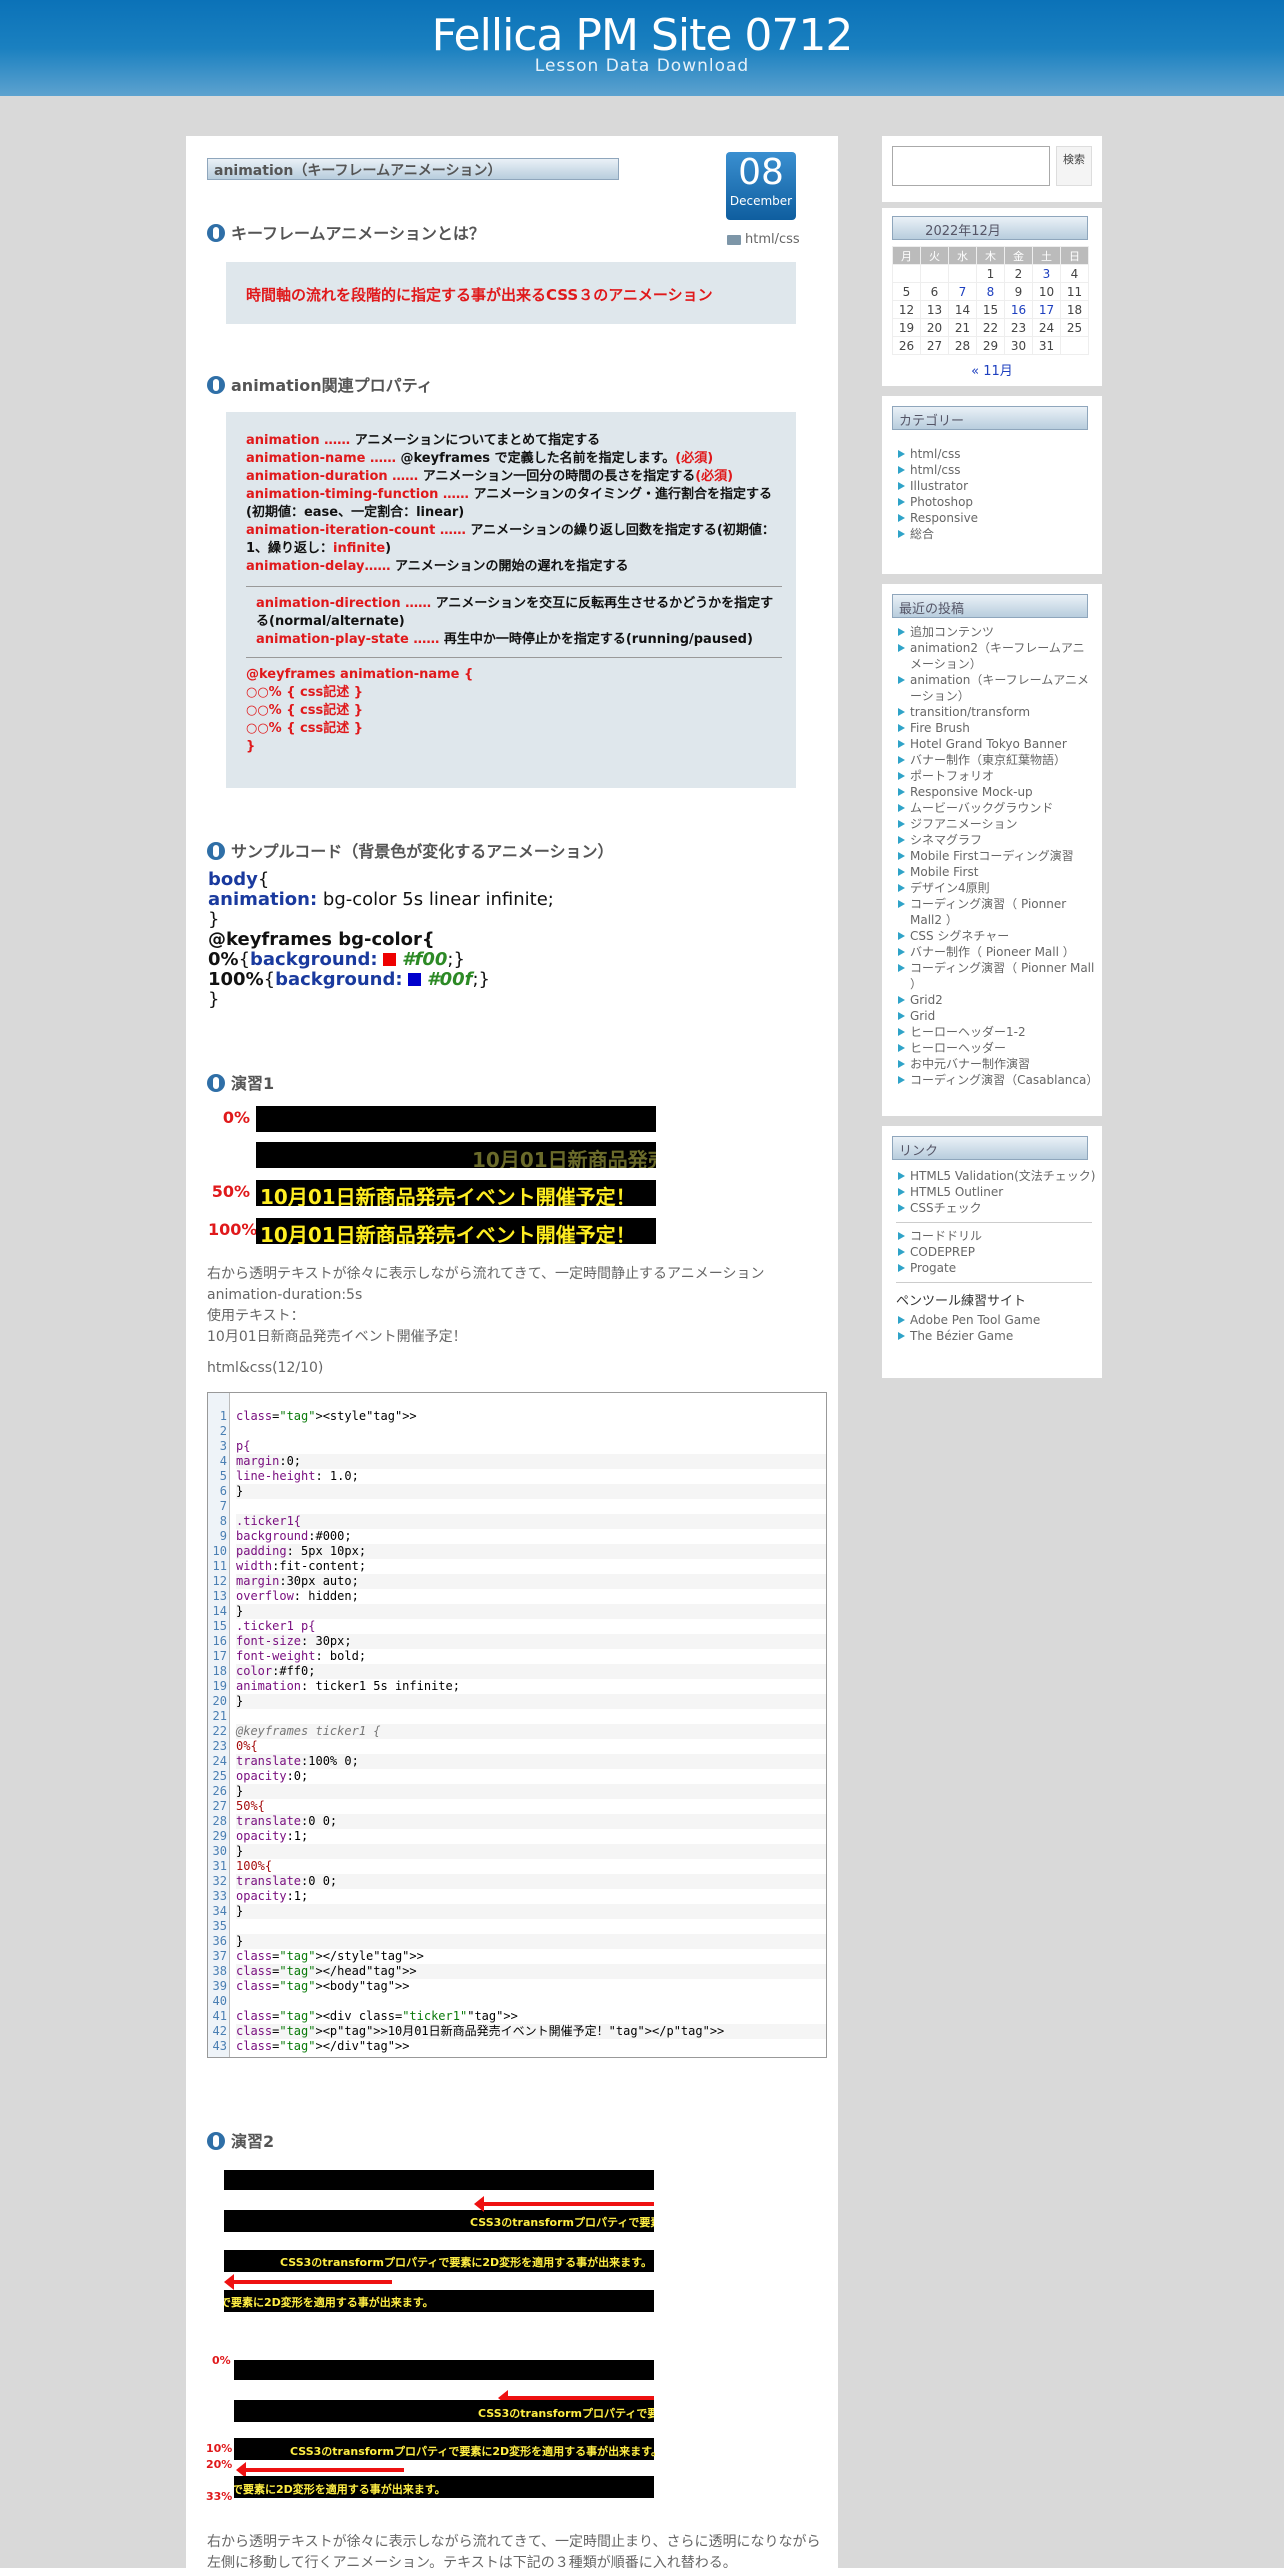 This screenshot has height=2568, width=1284. What do you see at coordinates (517, 1956) in the screenshot?
I see `code-line: 37 class="tag"></style"tag">>` at bounding box center [517, 1956].